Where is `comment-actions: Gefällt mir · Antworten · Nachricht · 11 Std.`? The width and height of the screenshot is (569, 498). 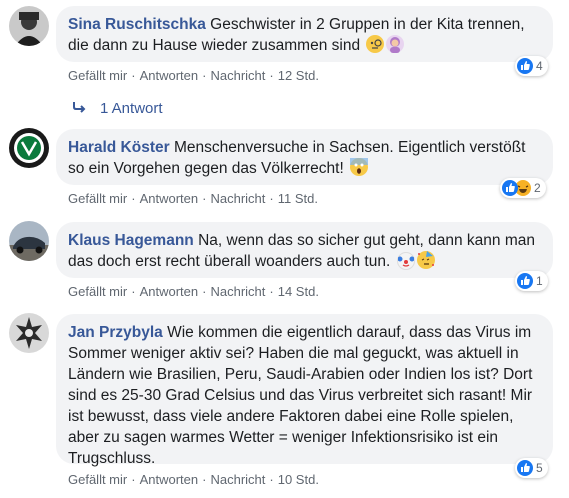 comment-actions: Gefällt mir · Antworten · Nachricht · 11 Std. is located at coordinates (193, 198).